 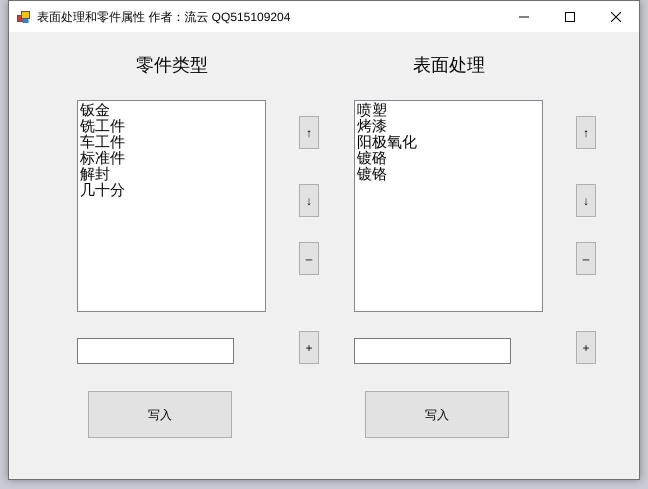 What do you see at coordinates (372, 126) in the screenshot?
I see `list-item: 烤漆` at bounding box center [372, 126].